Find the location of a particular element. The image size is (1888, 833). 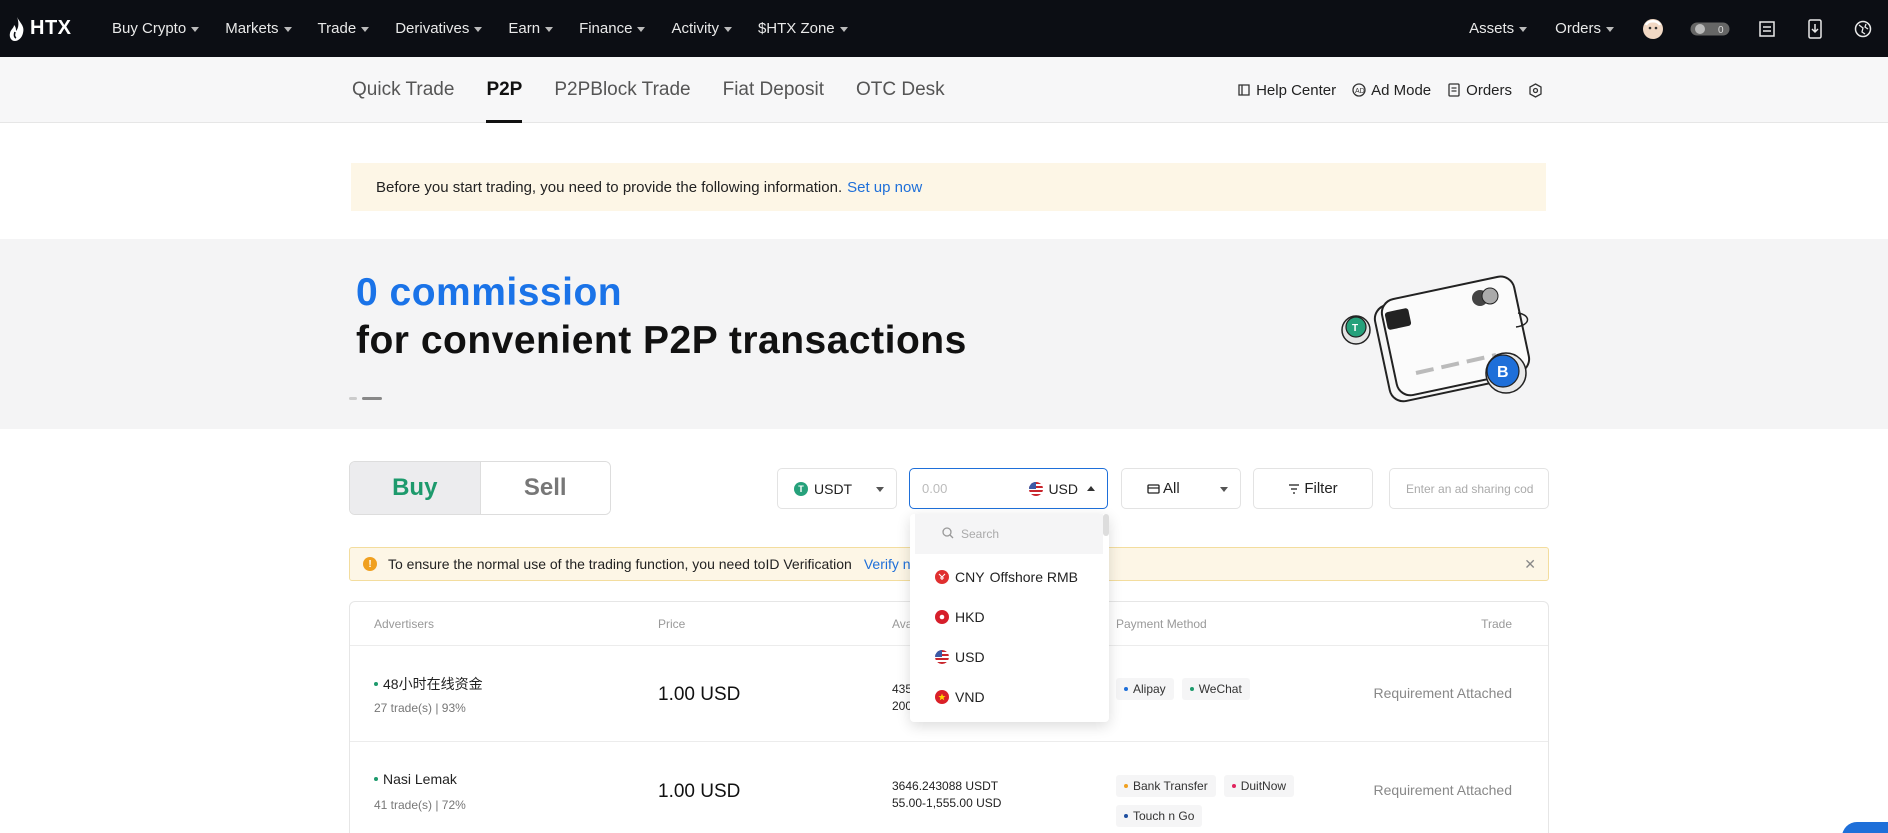

online-dot is located at coordinates (376, 684).